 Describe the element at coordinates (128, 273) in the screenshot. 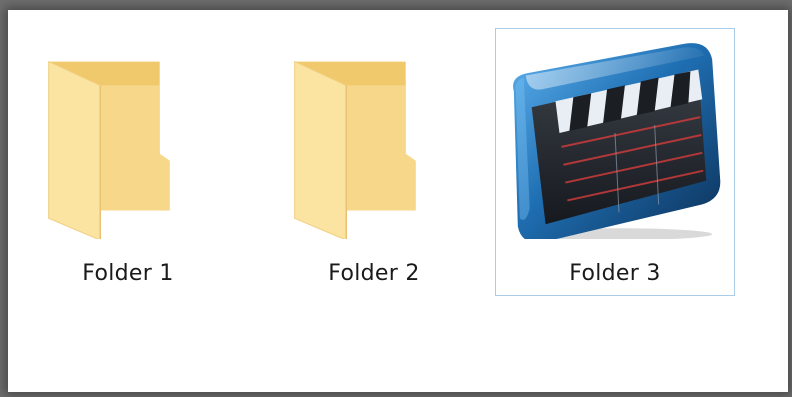

I see `folder-label: Folder 1` at that location.